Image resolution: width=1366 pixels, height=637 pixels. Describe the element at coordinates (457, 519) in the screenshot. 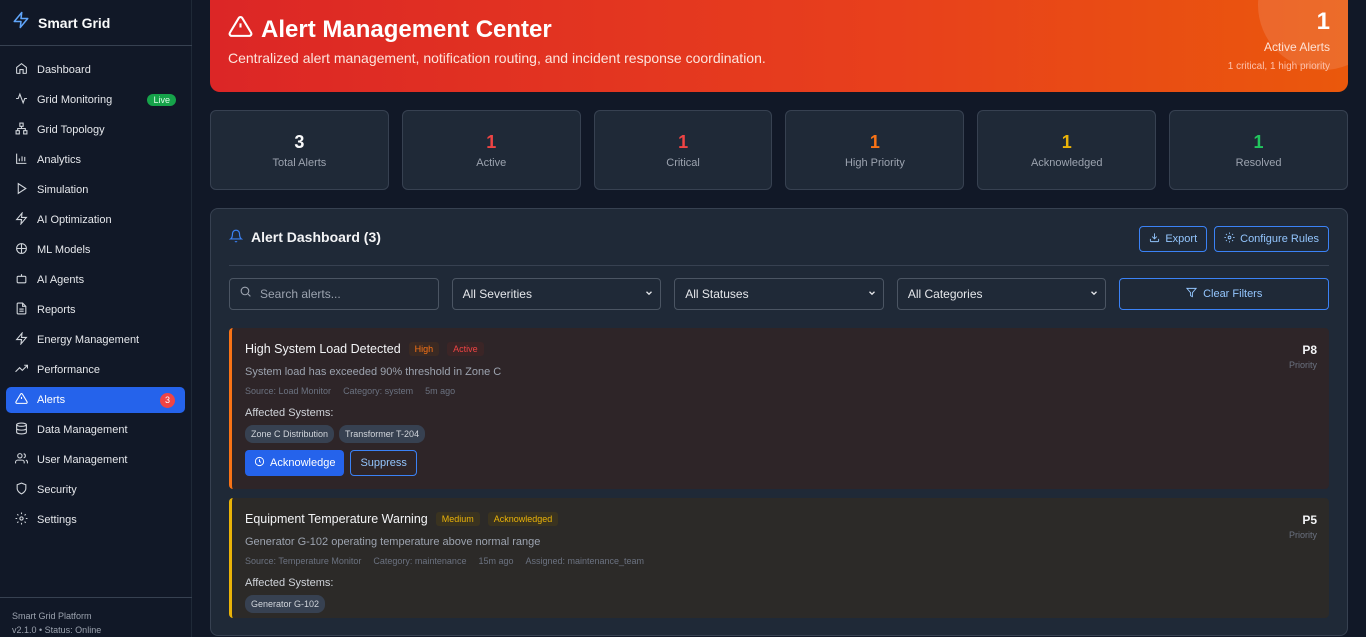

I see `severity-badge: Medium` at that location.